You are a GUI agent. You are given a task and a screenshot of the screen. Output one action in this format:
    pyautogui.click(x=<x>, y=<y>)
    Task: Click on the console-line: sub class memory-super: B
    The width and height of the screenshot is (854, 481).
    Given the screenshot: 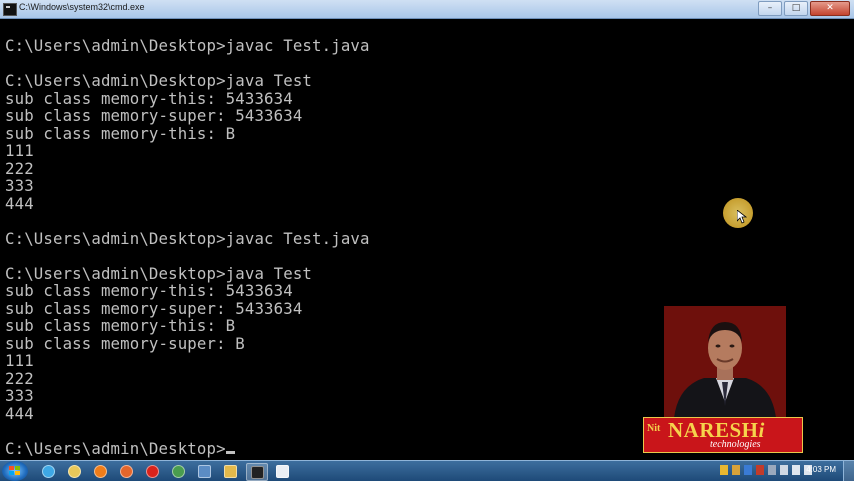 What is the action you would take?
    pyautogui.click(x=125, y=343)
    